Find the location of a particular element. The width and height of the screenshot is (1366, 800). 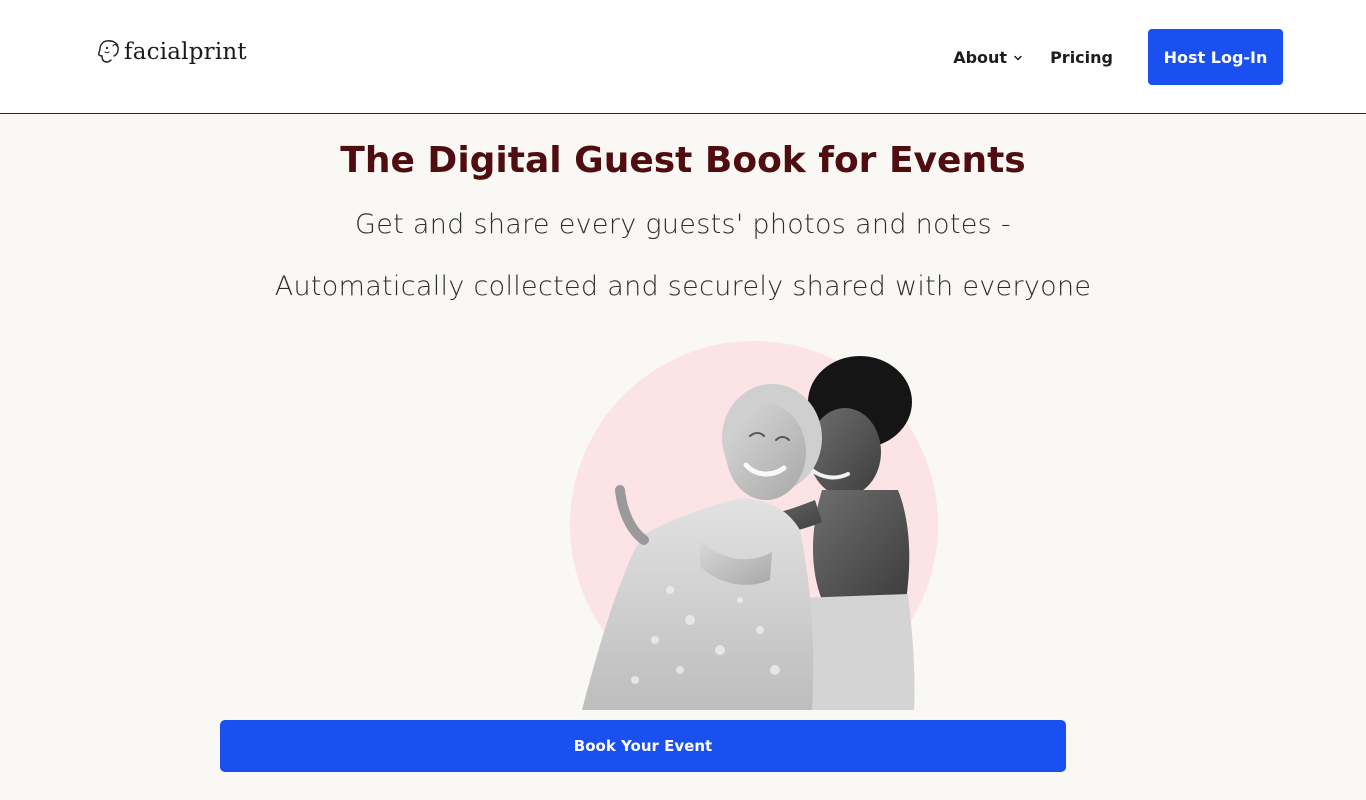

page-headline: The Digital Guest Book for Events is located at coordinates (683, 160).